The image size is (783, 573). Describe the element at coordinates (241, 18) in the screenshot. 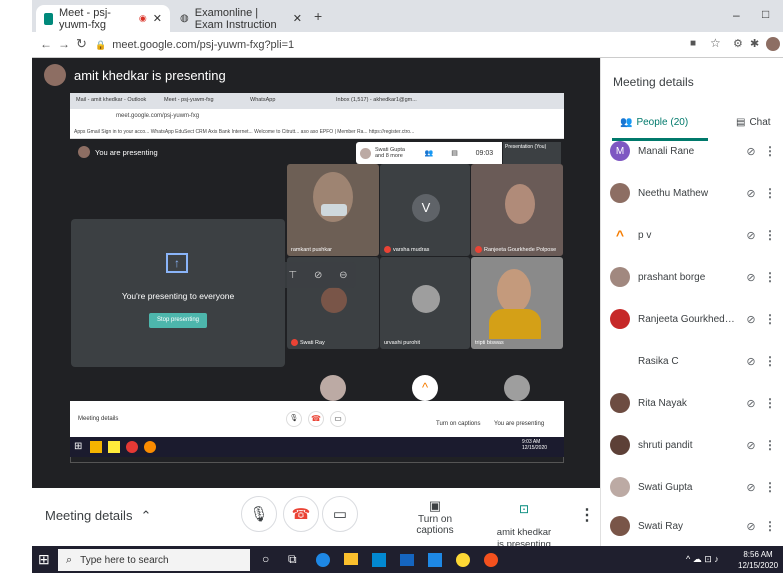

I see `tab-examonline: ◍ Examonline | Exam Instruction ✕` at that location.